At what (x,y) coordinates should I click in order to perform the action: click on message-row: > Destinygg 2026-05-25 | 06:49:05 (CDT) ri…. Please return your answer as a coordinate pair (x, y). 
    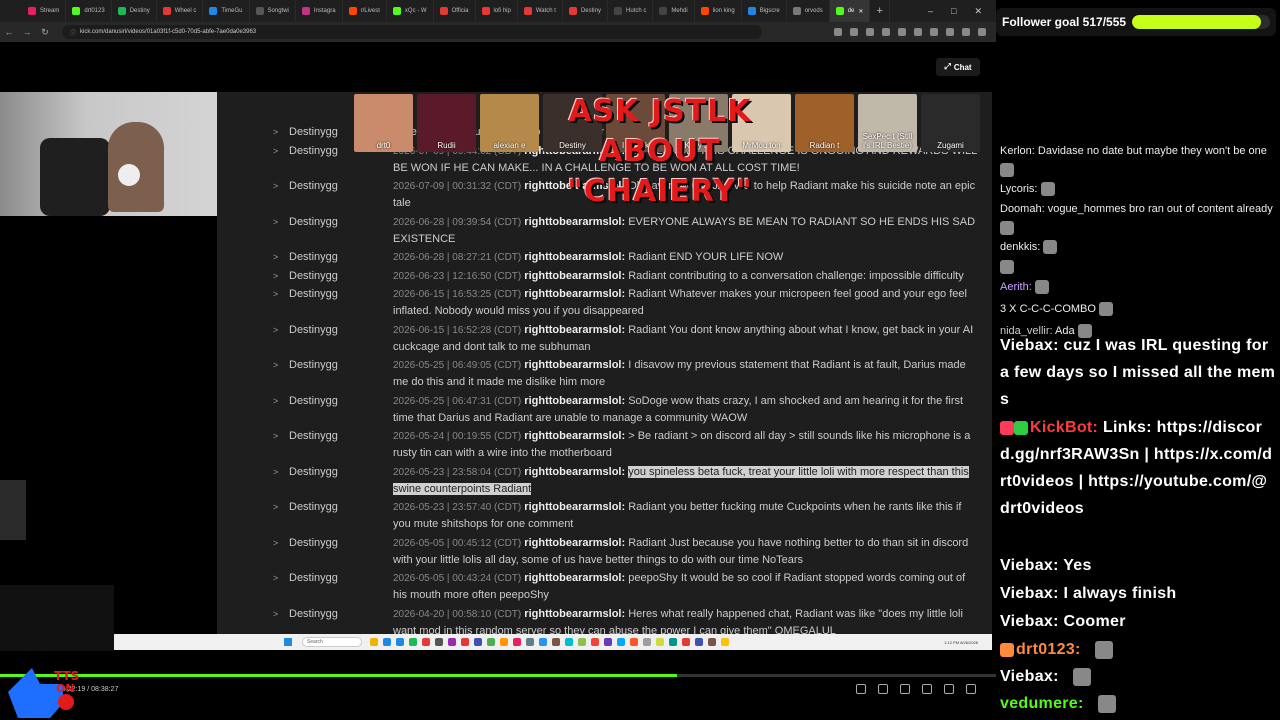
    Looking at the image, I should click on (621, 374).